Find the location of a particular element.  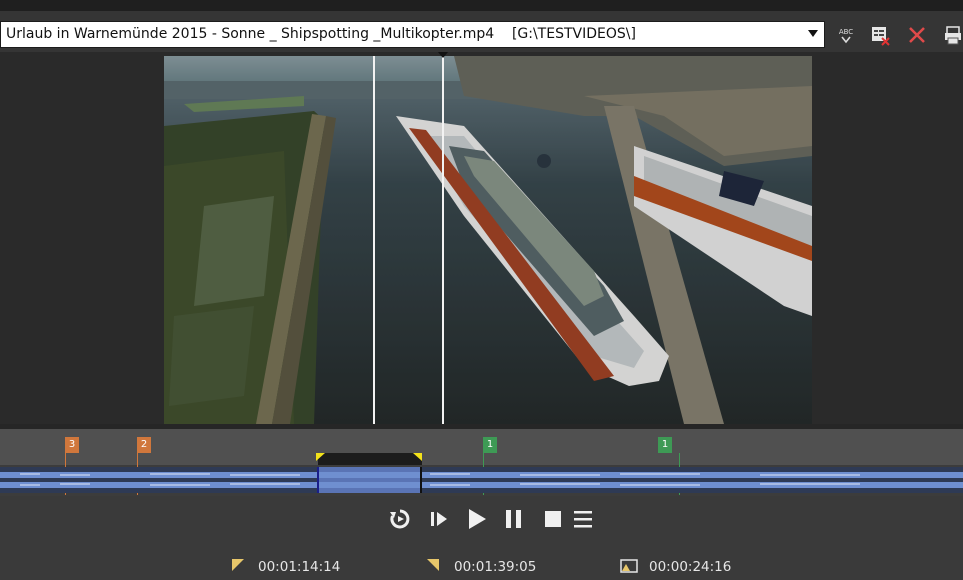

menu-icon is located at coordinates (583, 519).